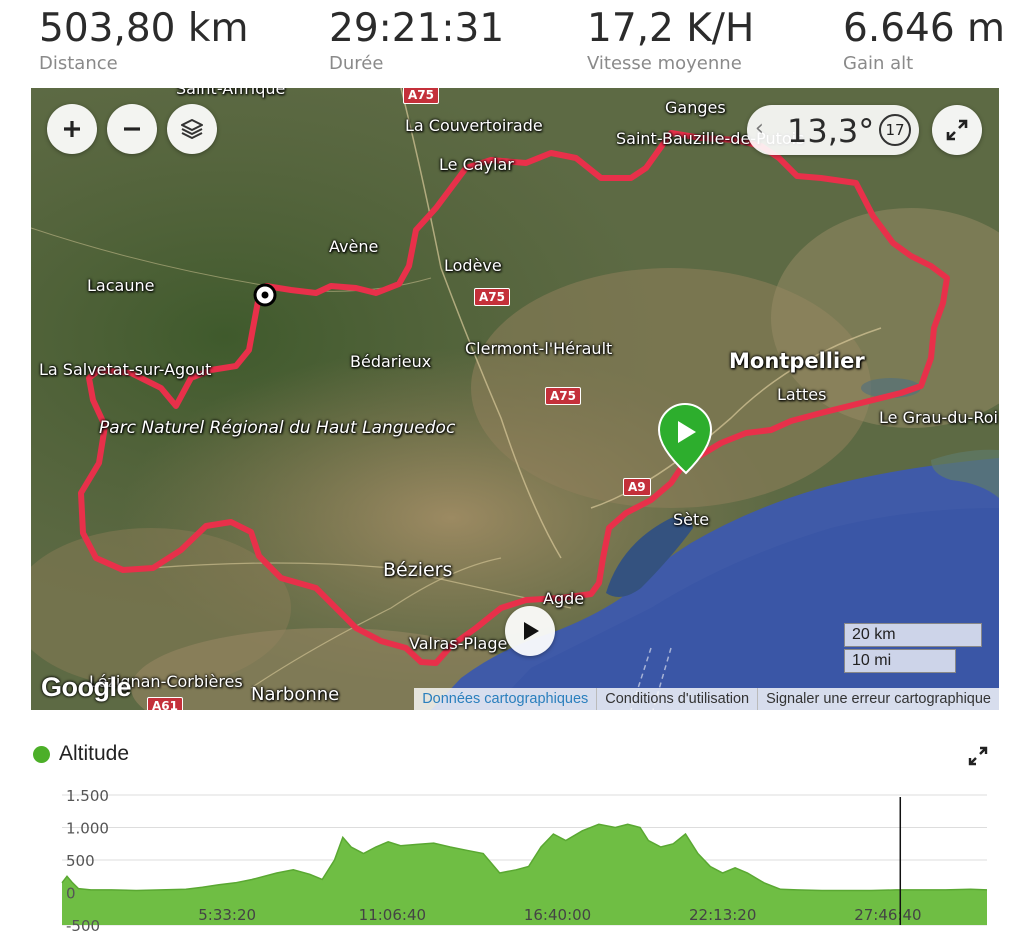 This screenshot has width=1024, height=943. I want to click on scale-mi: 10 mi, so click(900, 661).